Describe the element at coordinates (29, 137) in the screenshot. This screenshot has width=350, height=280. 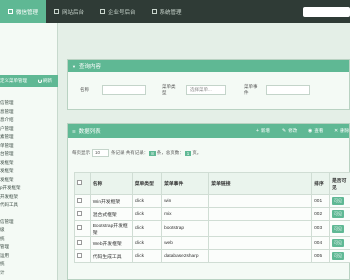
I see `sidebar-item: 素管理` at that location.